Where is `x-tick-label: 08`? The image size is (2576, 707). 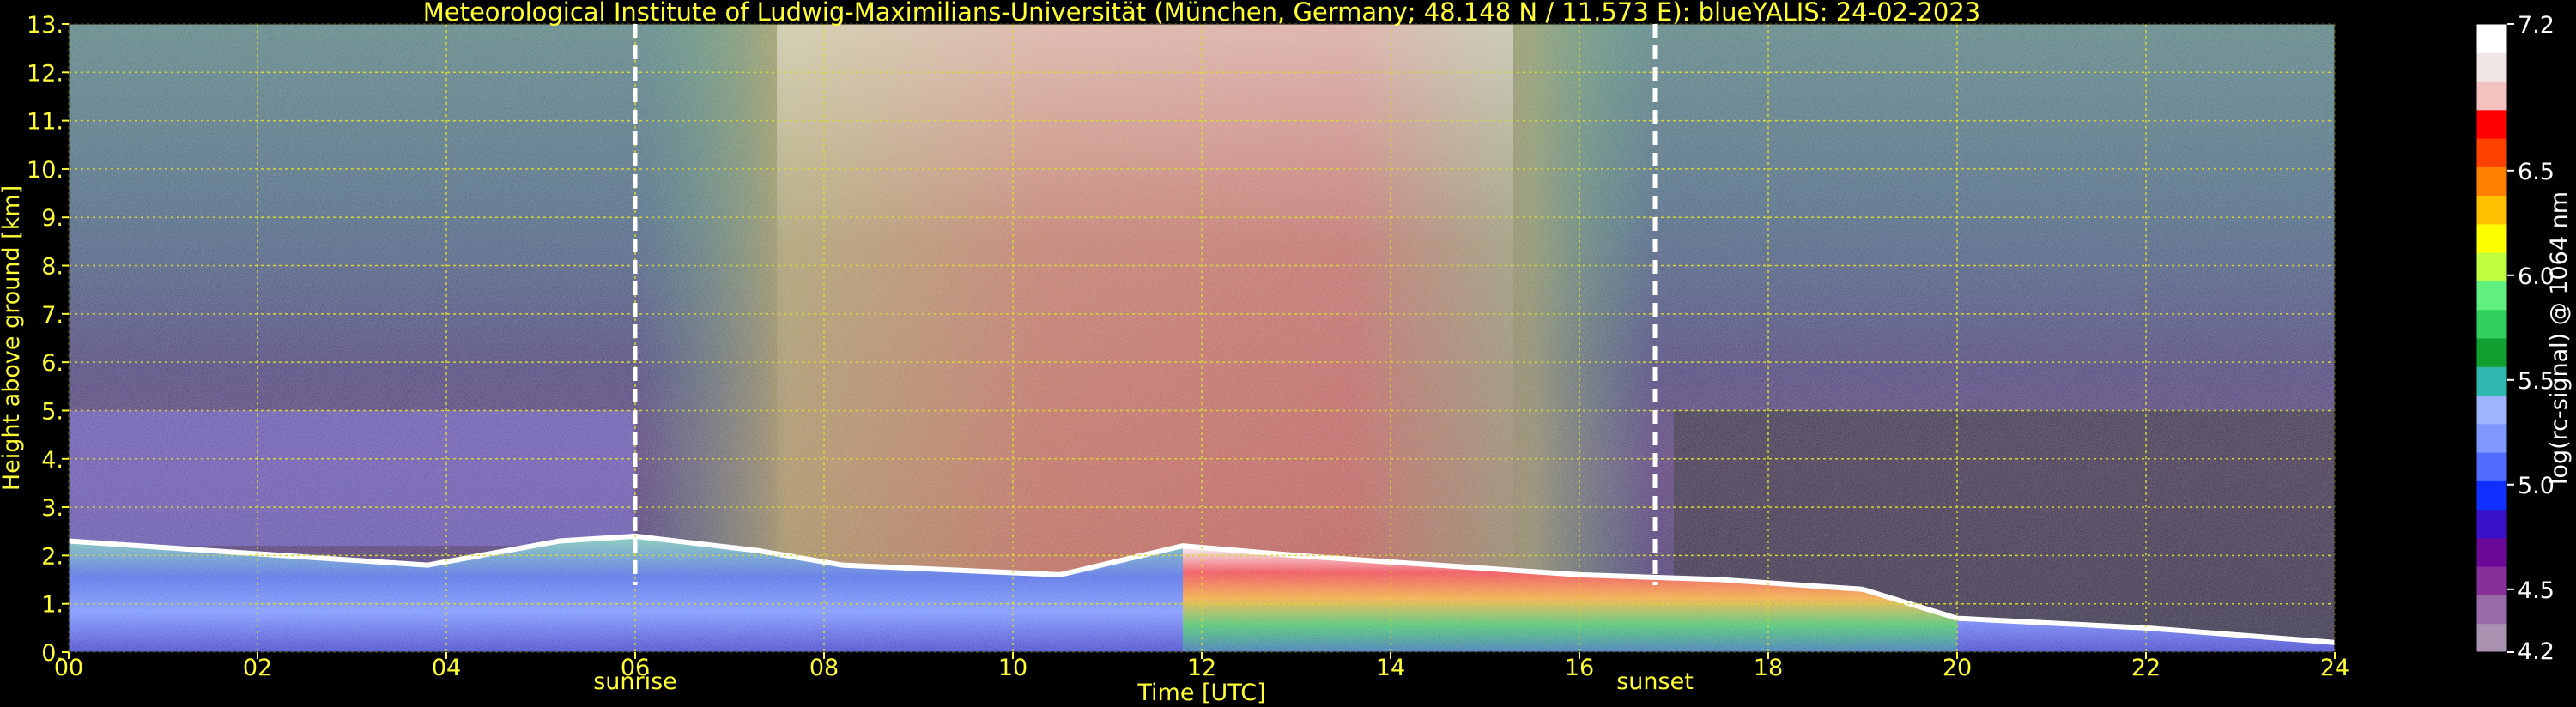
x-tick-label: 08 is located at coordinates (824, 668).